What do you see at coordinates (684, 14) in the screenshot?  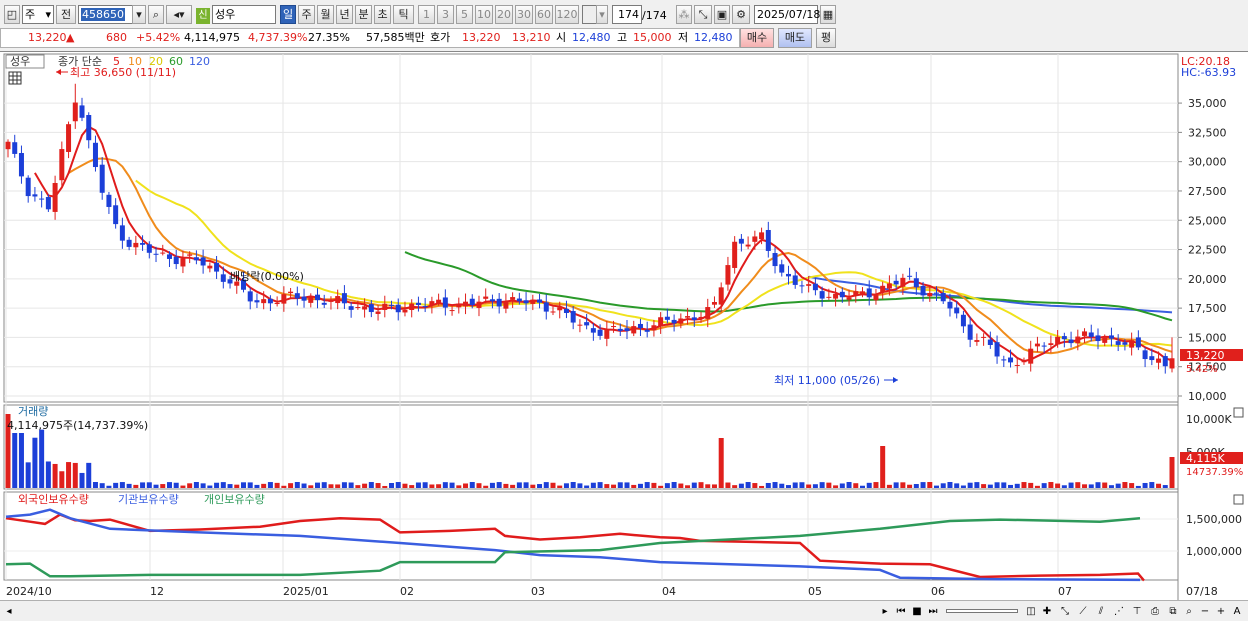 I see `link-icon: ⁂` at bounding box center [684, 14].